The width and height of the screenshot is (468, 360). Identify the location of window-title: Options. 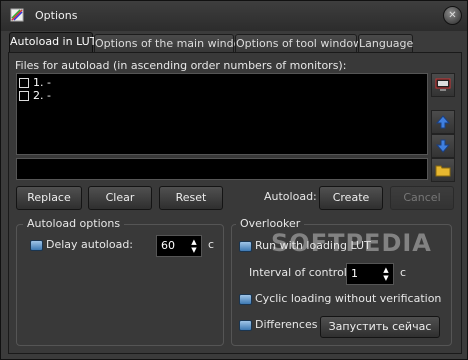
(56, 15).